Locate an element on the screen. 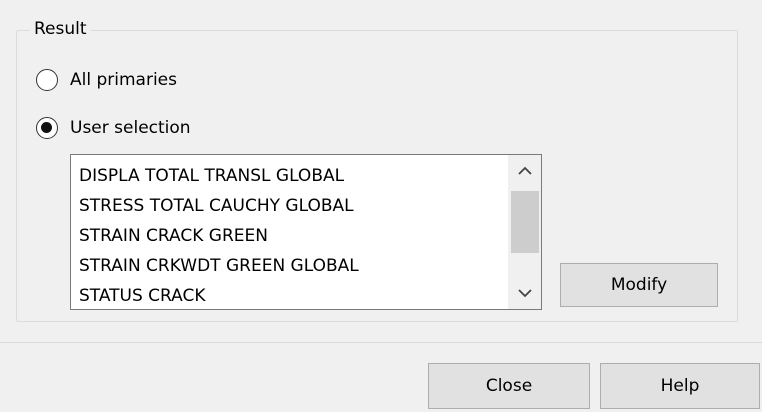 This screenshot has height=412, width=762. chevron-up-icon is located at coordinates (525, 170).